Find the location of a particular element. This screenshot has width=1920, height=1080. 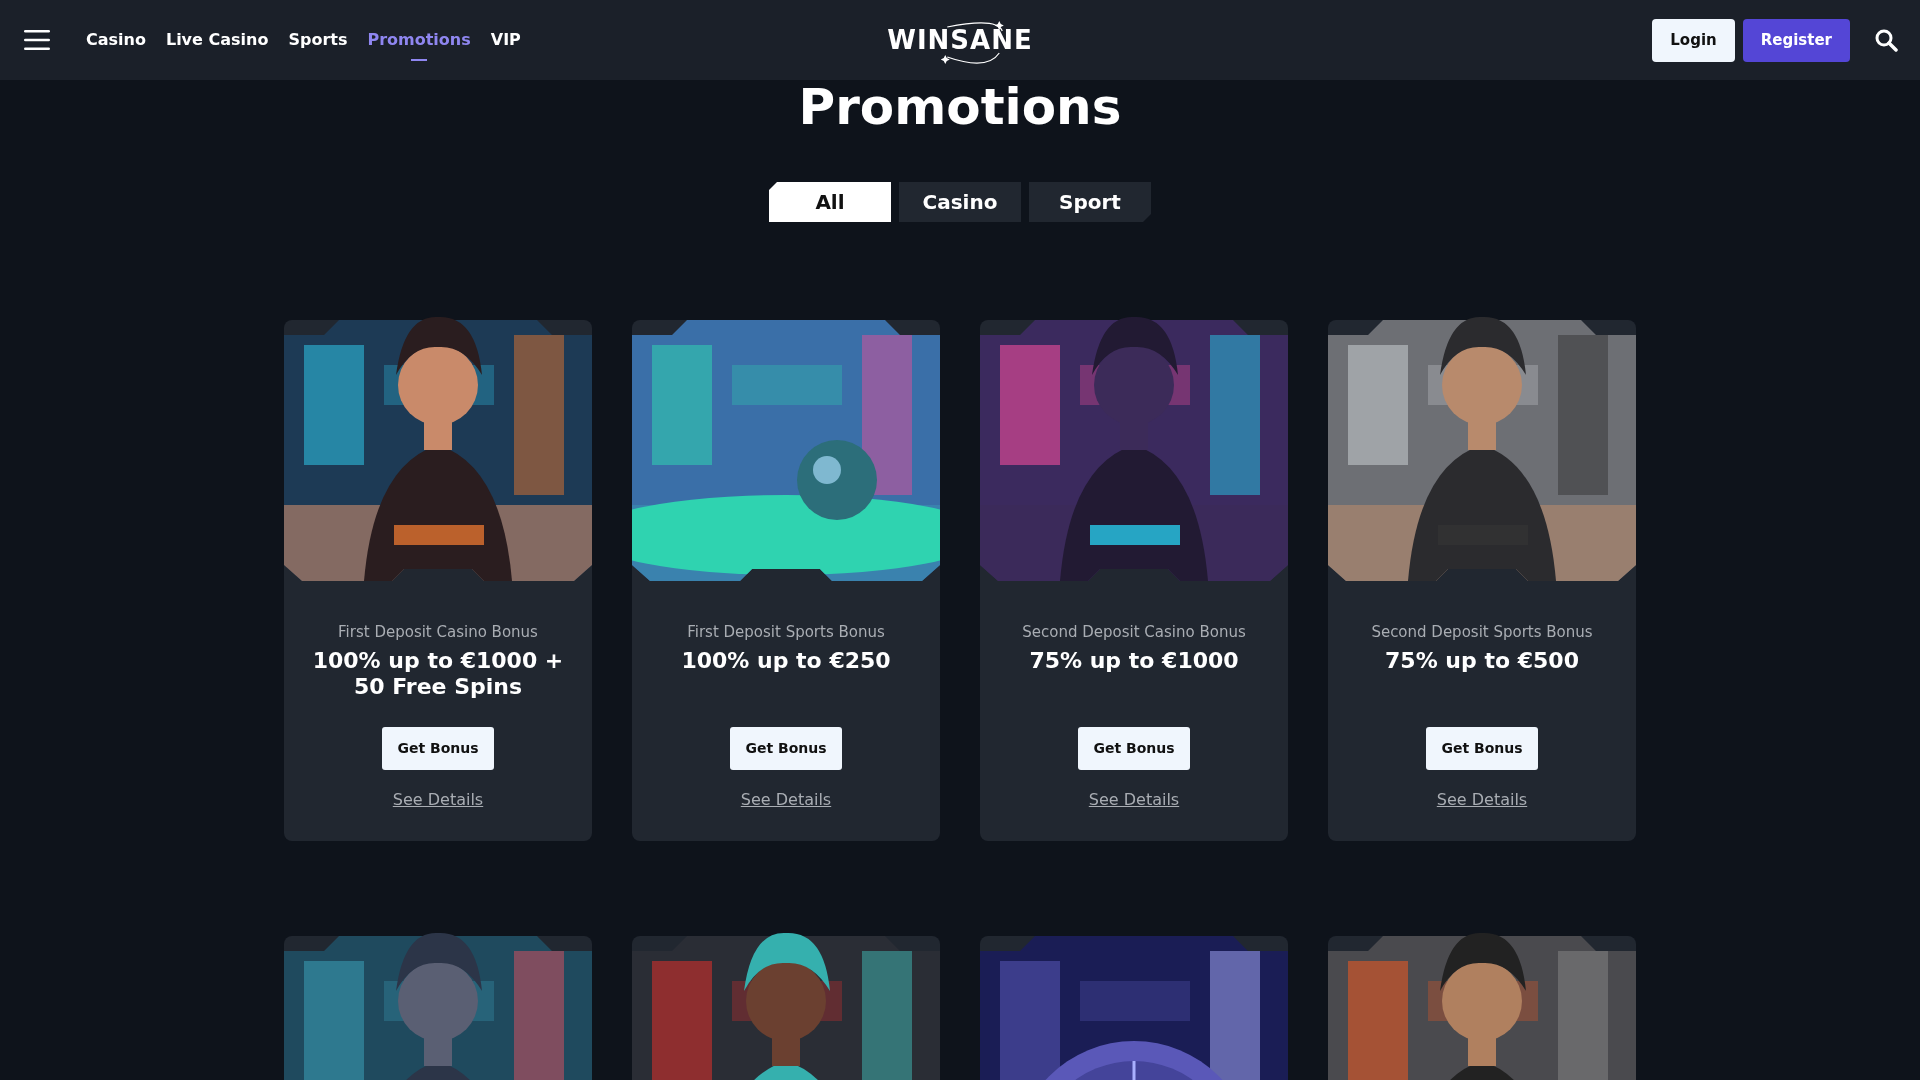

promo-title: 75% up to €500 is located at coordinates (1482, 661).